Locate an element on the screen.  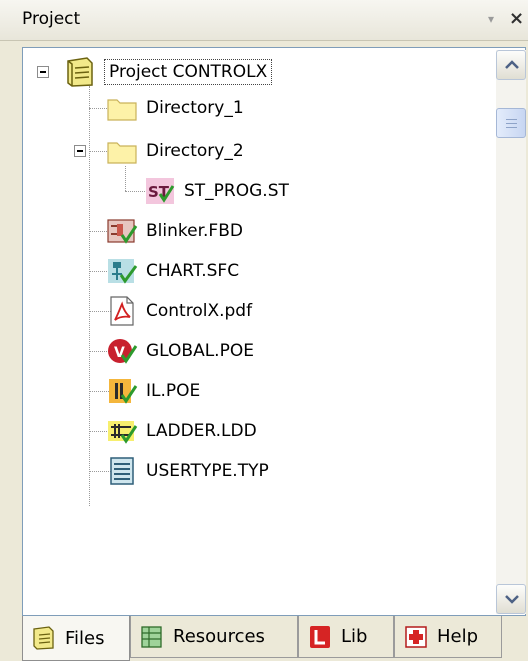
pin-dropdown-icon: ▾ is located at coordinates (491, 19).